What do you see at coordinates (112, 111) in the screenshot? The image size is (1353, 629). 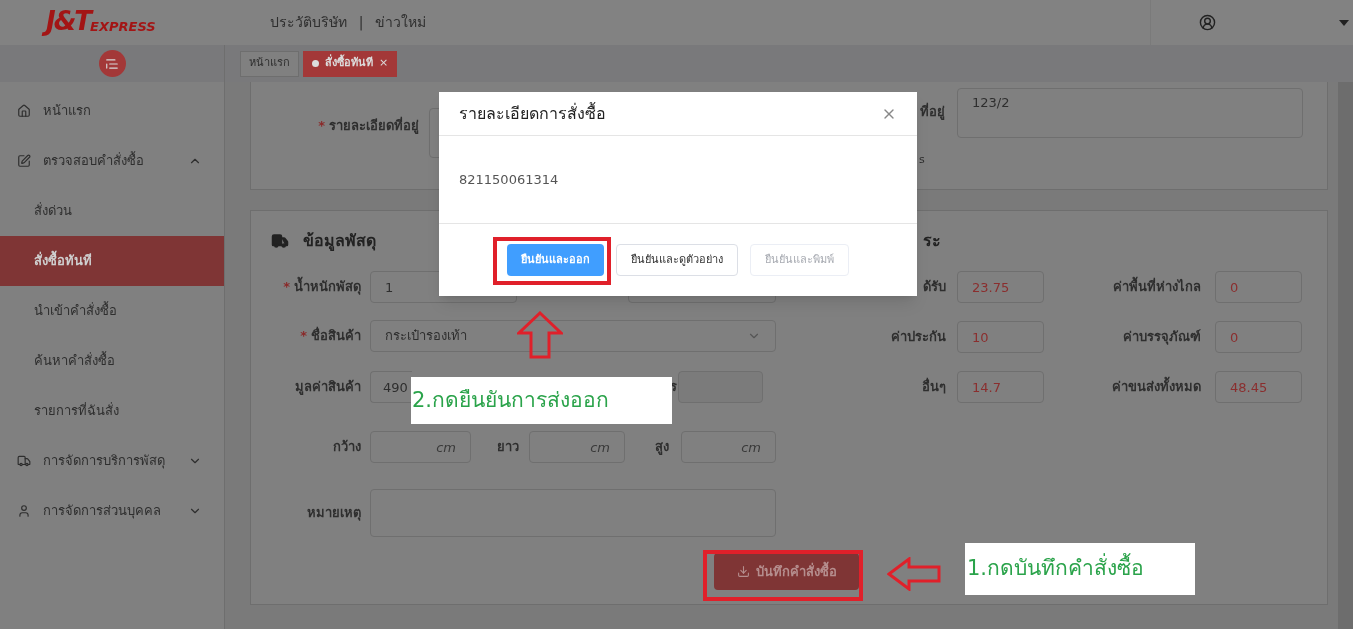 I see `sidebar-item: หน้าแรก` at bounding box center [112, 111].